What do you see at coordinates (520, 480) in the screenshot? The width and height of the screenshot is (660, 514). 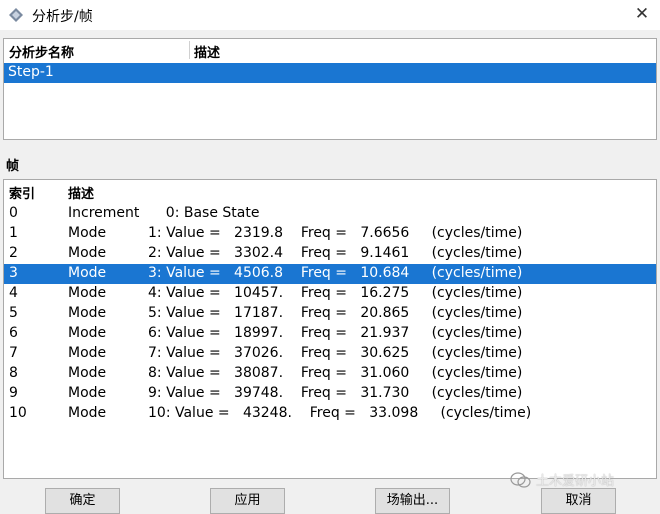 I see `wechat-icon` at bounding box center [520, 480].